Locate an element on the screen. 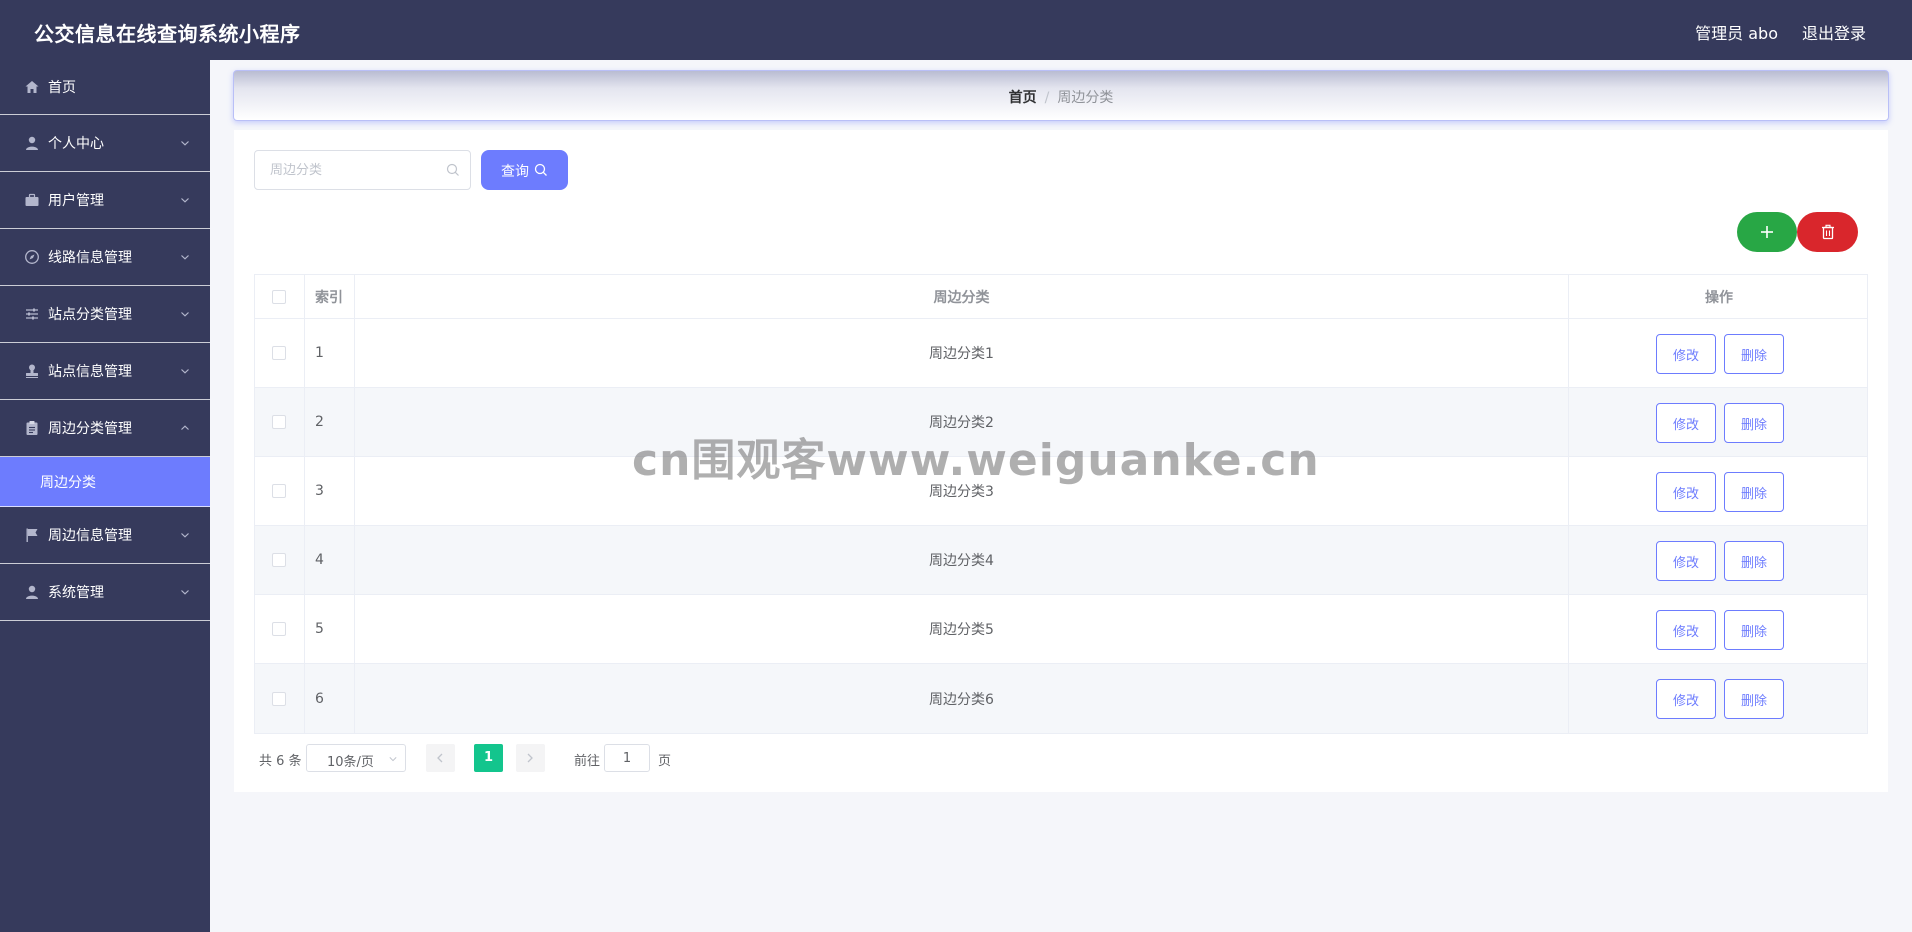  column-header-index: 索引 is located at coordinates (329, 297).